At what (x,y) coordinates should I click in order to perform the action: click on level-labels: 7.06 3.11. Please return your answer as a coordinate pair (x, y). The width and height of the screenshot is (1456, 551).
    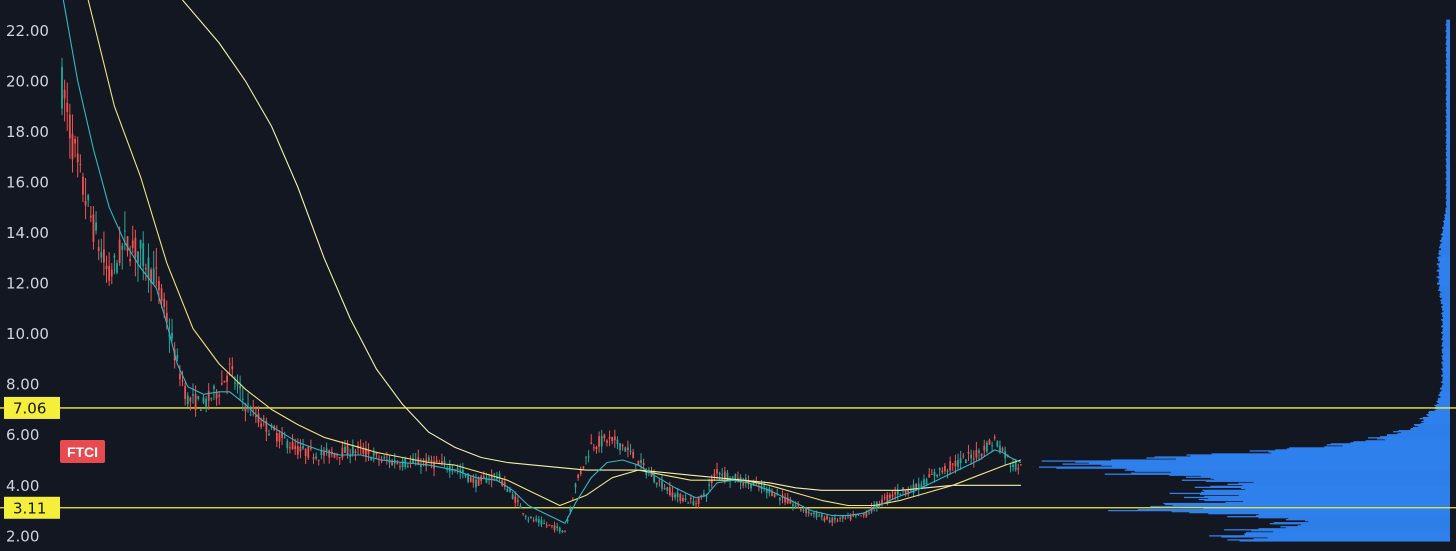
    Looking at the image, I should click on (32, 457).